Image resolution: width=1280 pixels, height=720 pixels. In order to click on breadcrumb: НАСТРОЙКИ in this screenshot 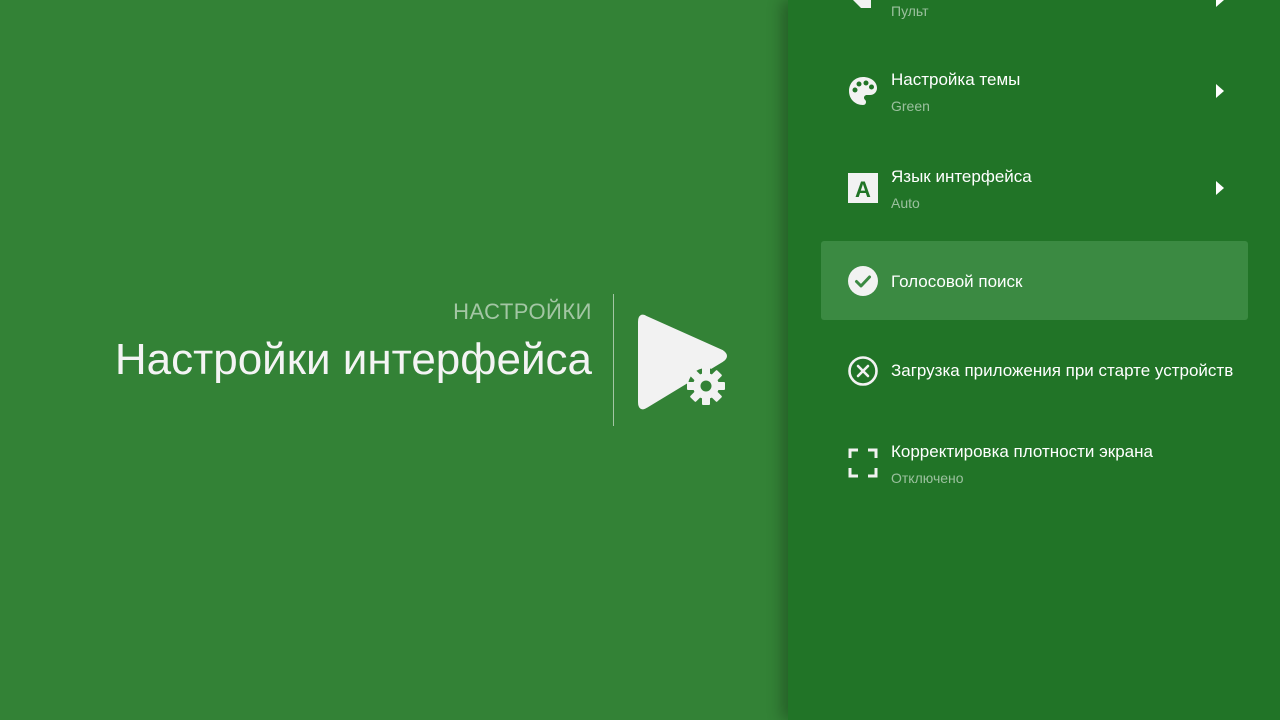, I will do `click(522, 311)`.